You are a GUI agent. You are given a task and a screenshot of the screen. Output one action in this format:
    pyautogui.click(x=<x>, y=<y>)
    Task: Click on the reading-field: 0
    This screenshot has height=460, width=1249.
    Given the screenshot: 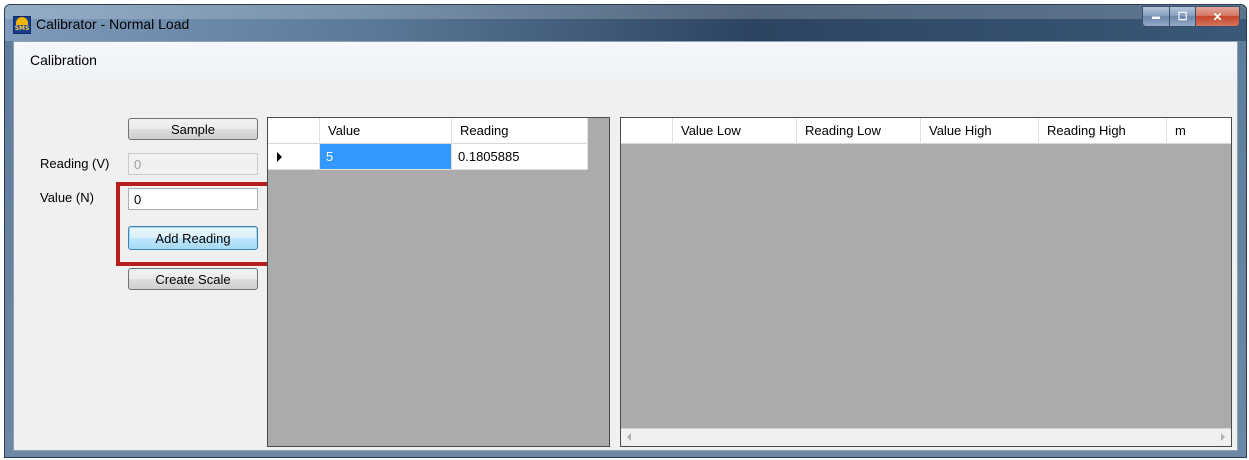 What is the action you would take?
    pyautogui.click(x=193, y=164)
    